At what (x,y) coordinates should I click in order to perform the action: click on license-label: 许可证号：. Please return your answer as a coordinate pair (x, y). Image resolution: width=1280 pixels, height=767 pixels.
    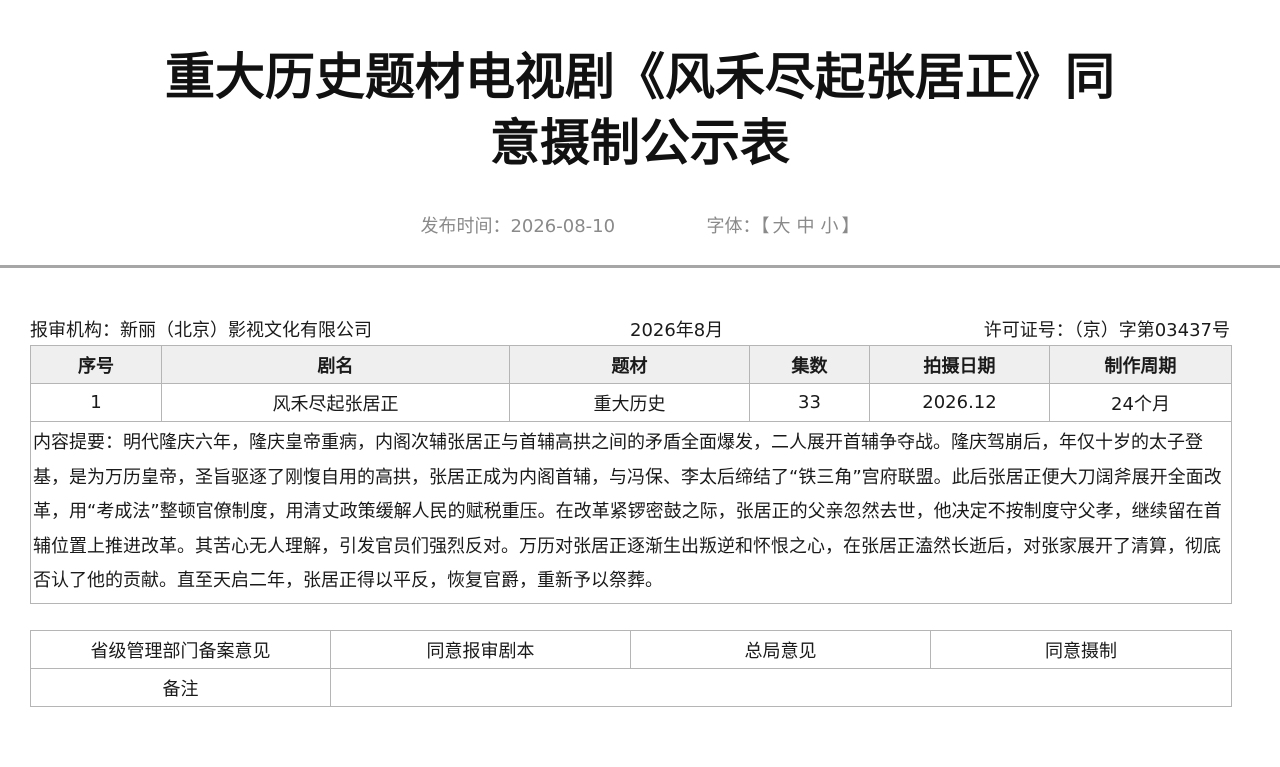
    Looking at the image, I should click on (1028, 330).